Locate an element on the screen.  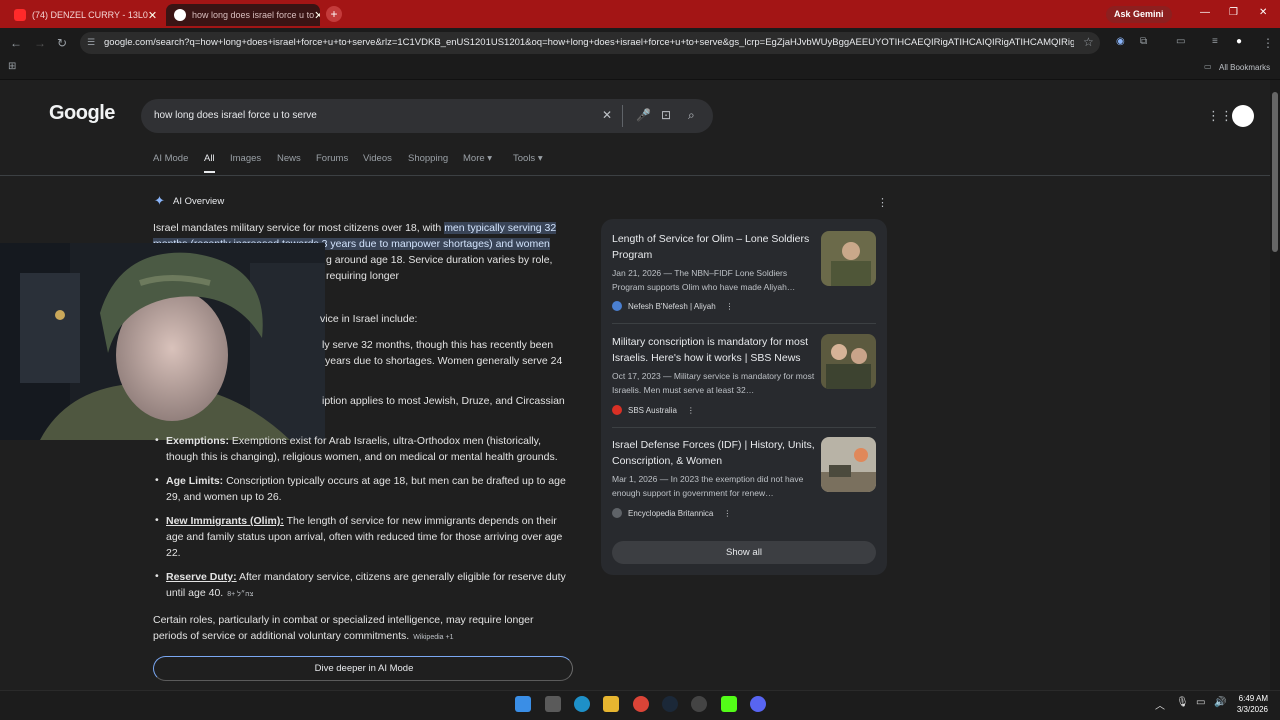
chrome-icon is located at coordinates (641, 704).